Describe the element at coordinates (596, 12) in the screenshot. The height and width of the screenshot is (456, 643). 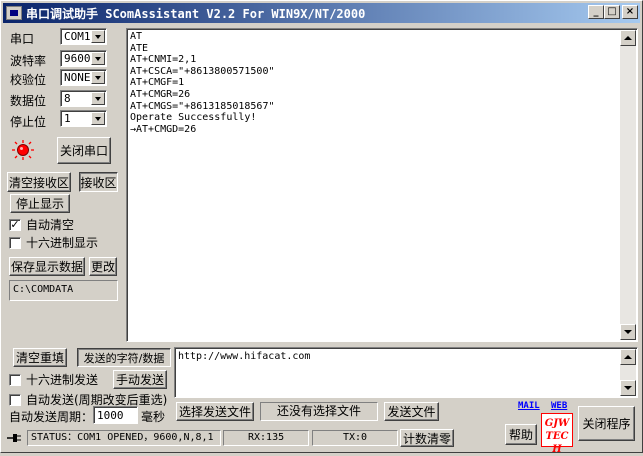
I see `minimize-button: _` at that location.